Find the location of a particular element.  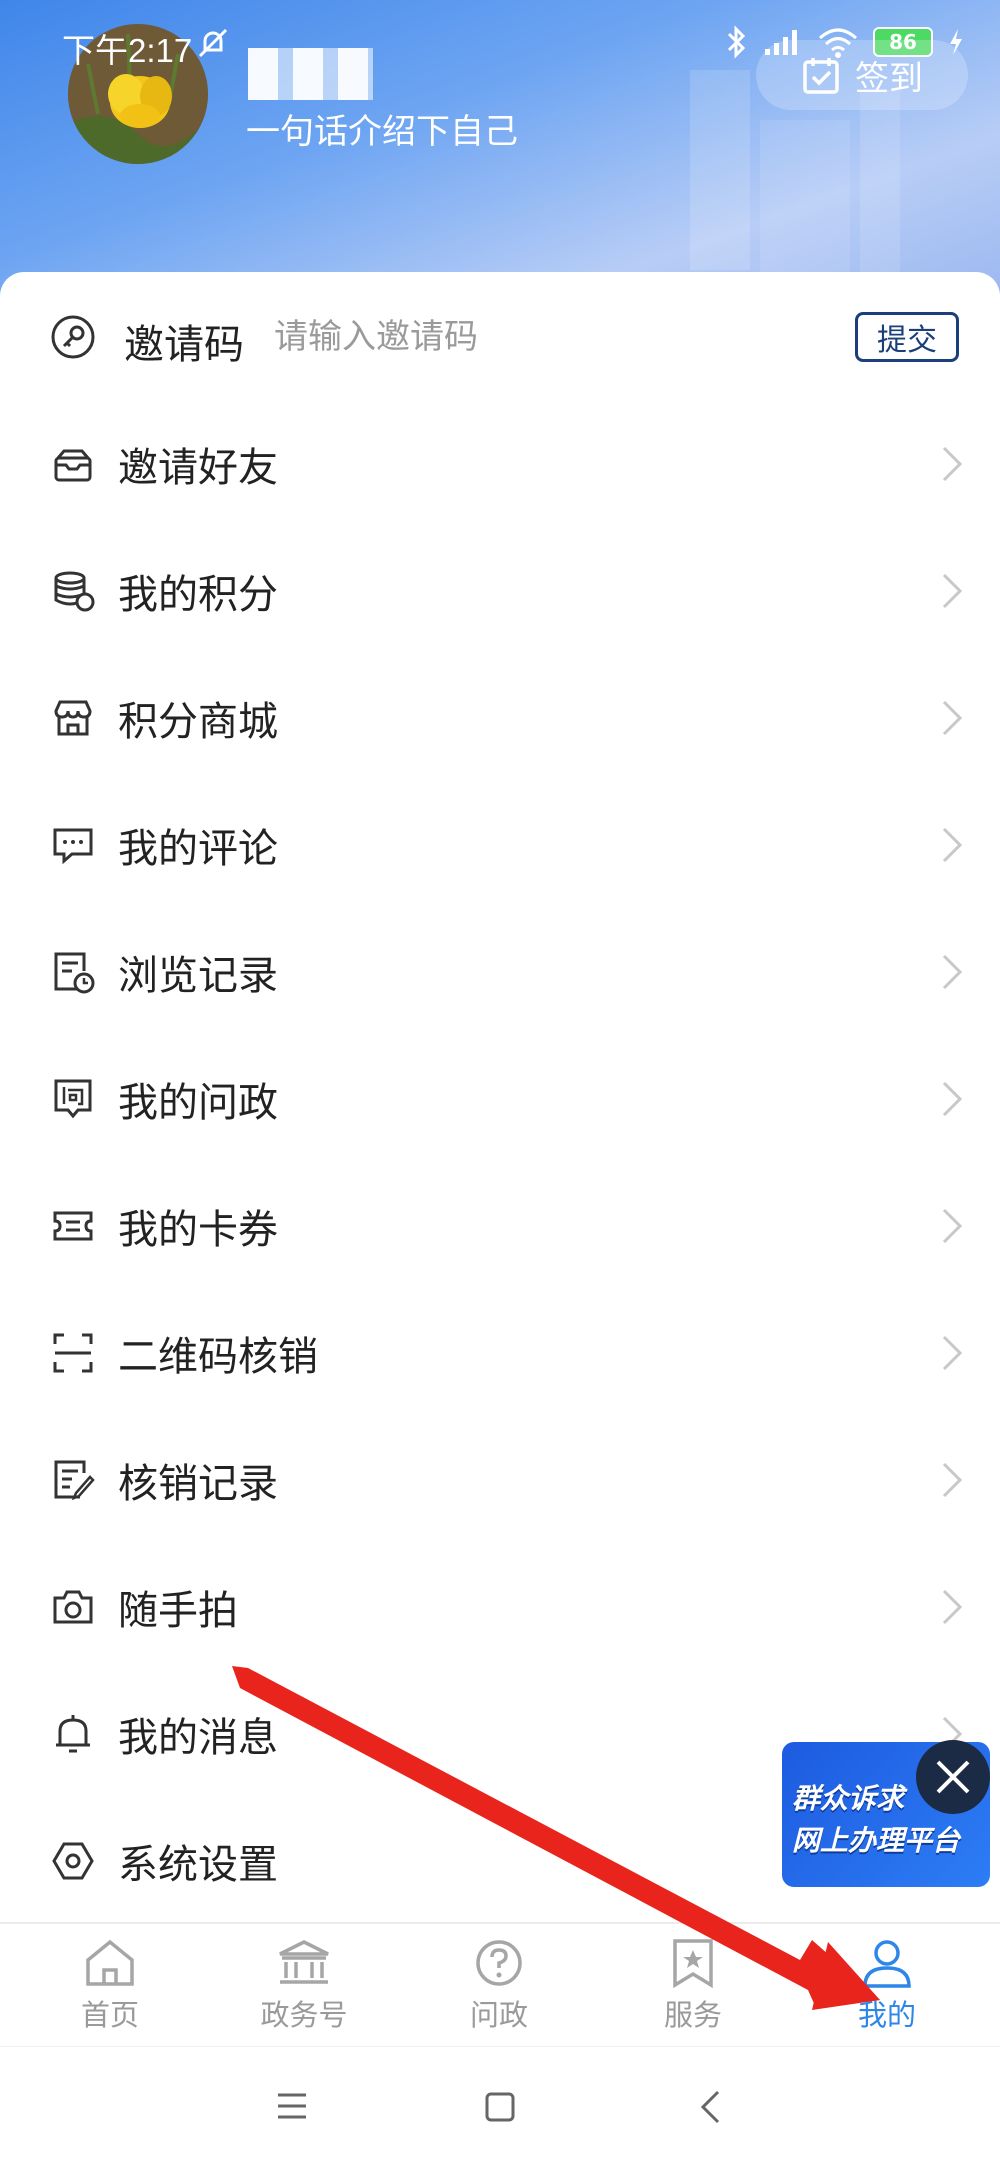

tab-inquiry: 问政 is located at coordinates (499, 1986).